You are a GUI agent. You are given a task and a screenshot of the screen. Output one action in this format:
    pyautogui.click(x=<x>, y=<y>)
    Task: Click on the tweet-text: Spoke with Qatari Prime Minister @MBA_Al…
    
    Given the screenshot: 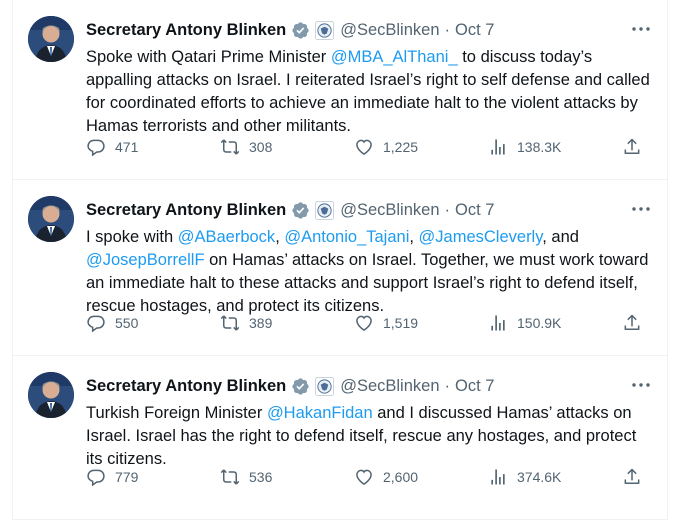 What is the action you would take?
    pyautogui.click(x=370, y=92)
    